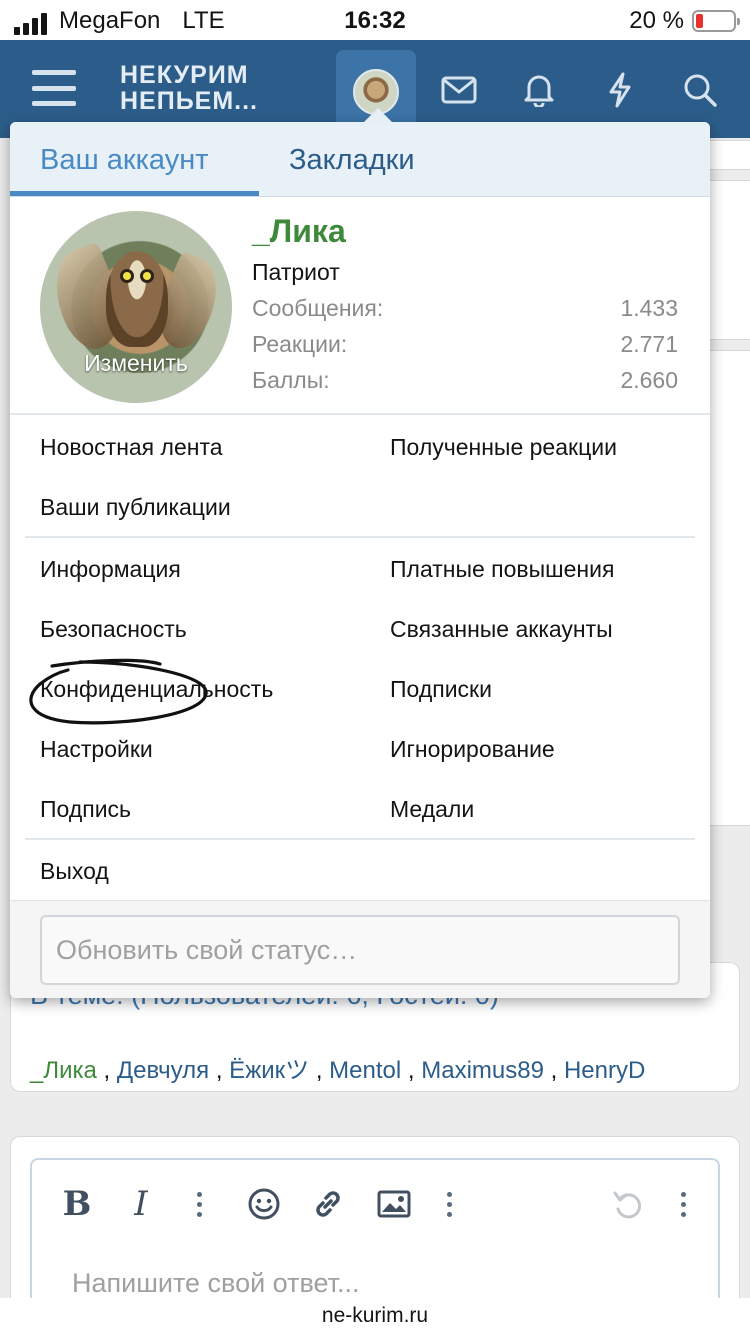 The image size is (750, 1334). Describe the element at coordinates (110, 569) in the screenshot. I see `link-information: Информация` at that location.